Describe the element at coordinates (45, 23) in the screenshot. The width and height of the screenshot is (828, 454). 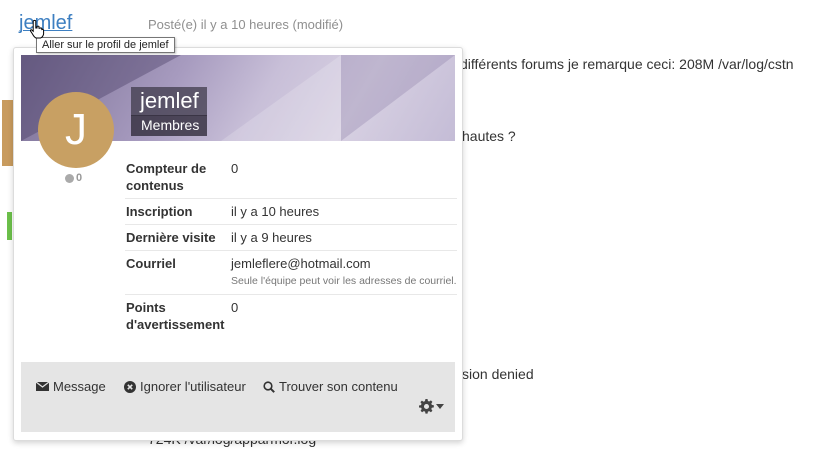
I see `post-author-link: jemlef` at that location.